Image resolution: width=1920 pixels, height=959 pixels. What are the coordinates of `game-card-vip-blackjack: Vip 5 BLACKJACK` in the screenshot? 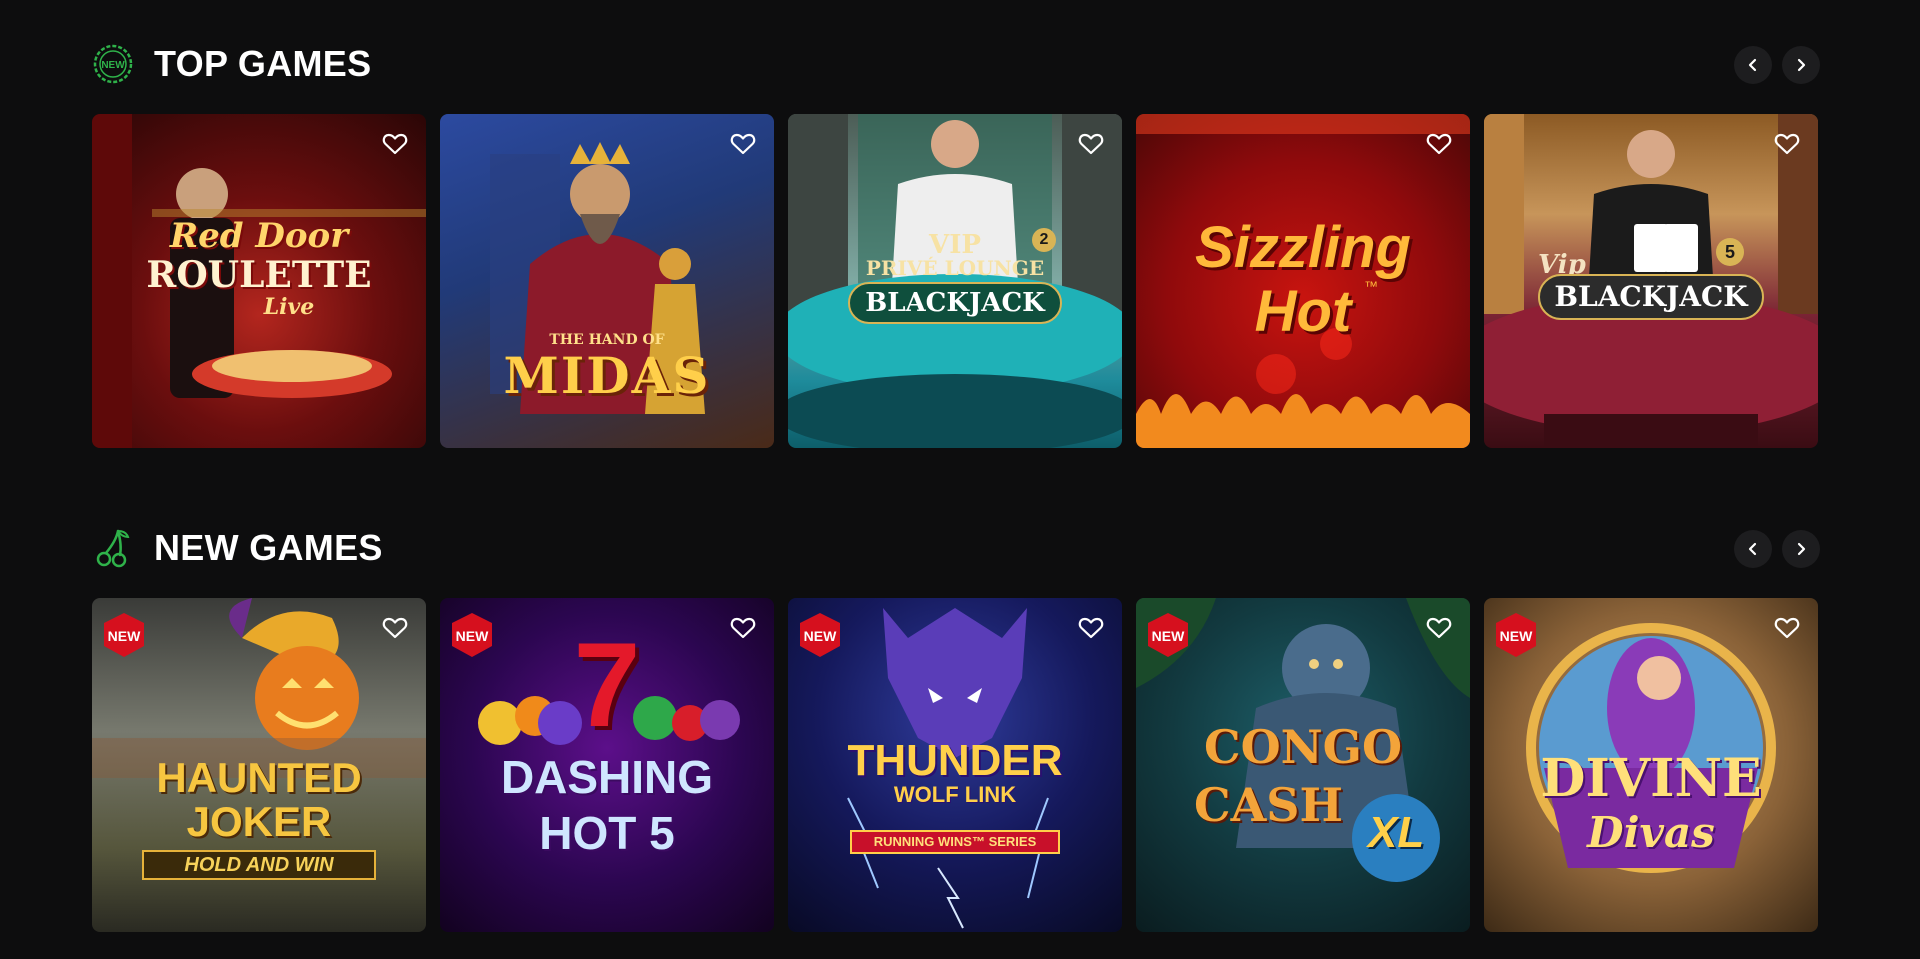 It's located at (1651, 281).